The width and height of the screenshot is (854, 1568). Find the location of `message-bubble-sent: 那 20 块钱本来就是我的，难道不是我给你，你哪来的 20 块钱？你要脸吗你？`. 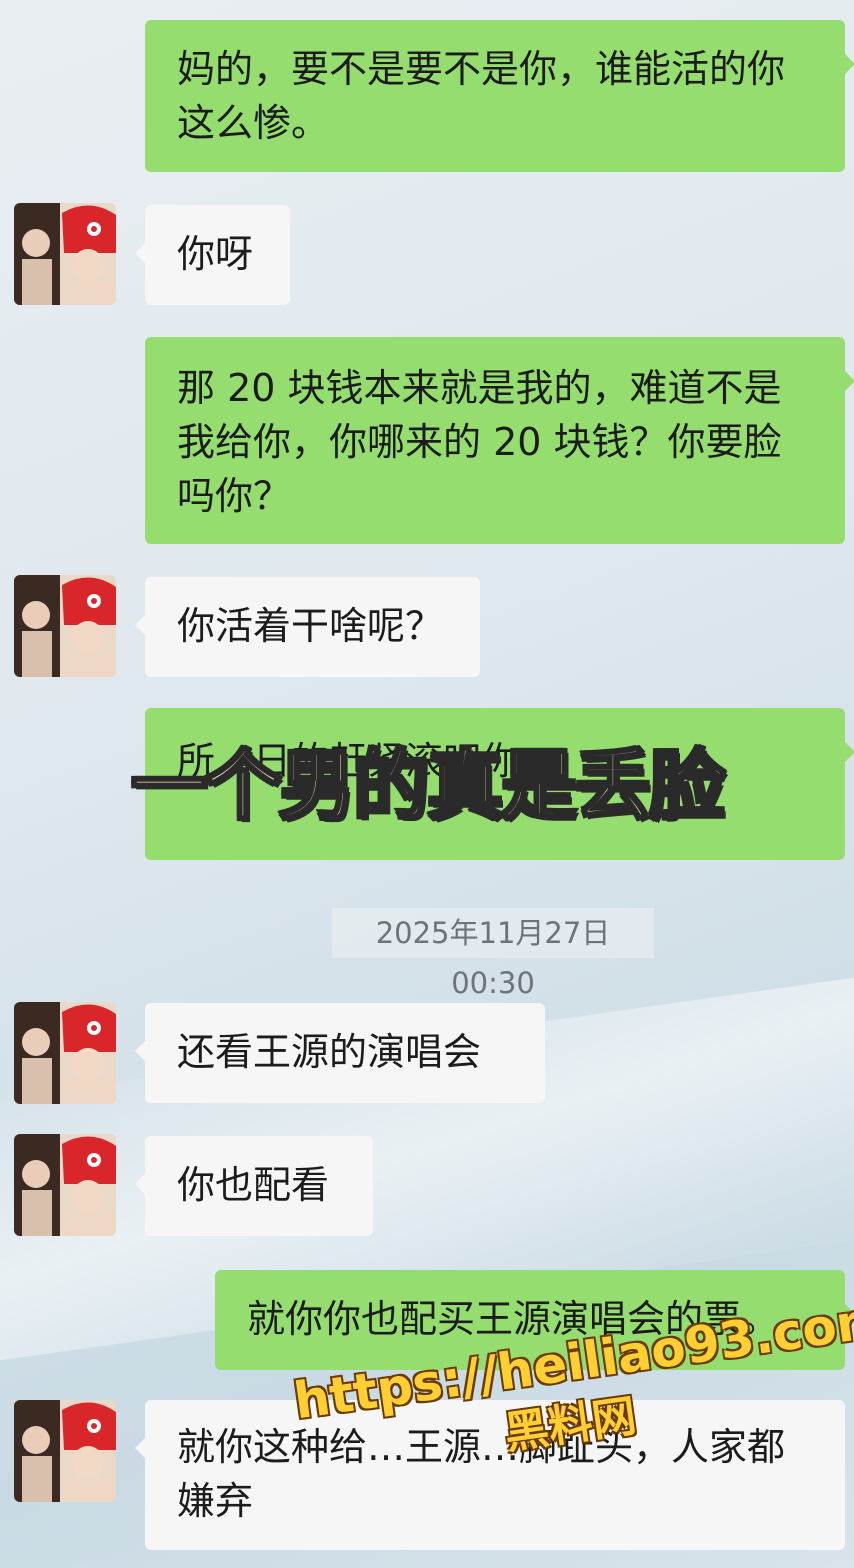

message-bubble-sent: 那 20 块钱本来就是我的，难道不是我给你，你哪来的 20 块钱？你要脸吗你？ is located at coordinates (499, 440).